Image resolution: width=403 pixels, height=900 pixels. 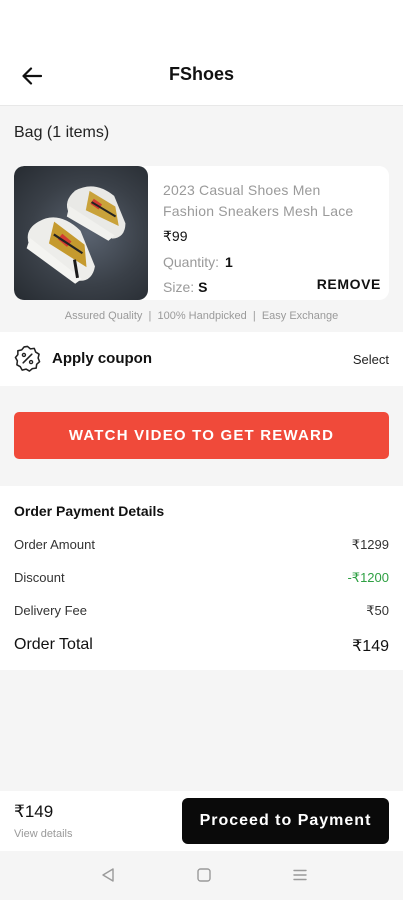 I want to click on system-nav-bar, so click(x=201, y=875).